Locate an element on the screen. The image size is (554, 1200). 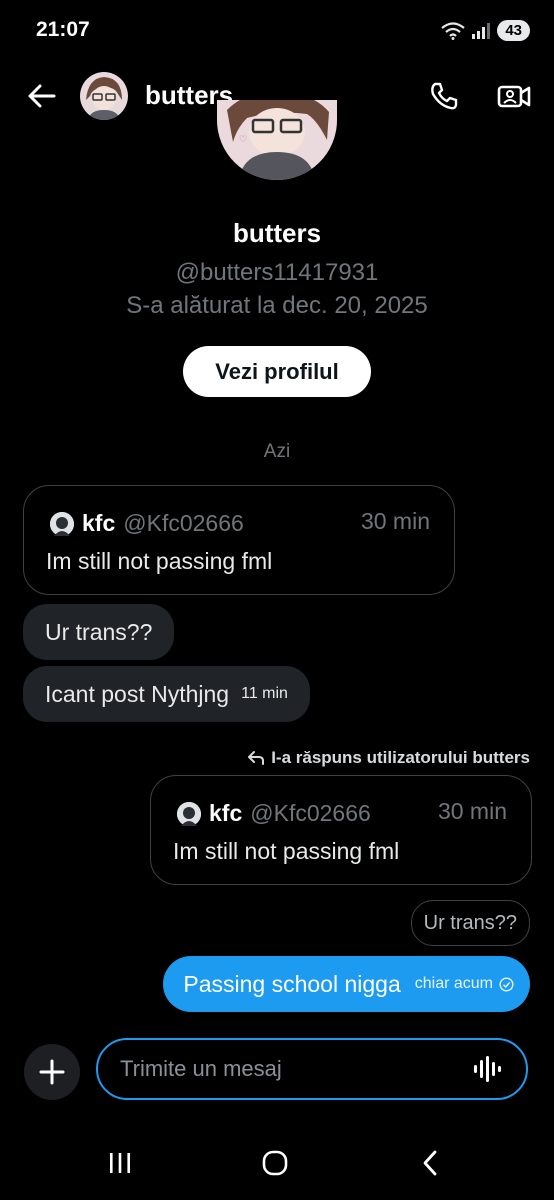
message-text: Ur trans?? is located at coordinates (99, 631).